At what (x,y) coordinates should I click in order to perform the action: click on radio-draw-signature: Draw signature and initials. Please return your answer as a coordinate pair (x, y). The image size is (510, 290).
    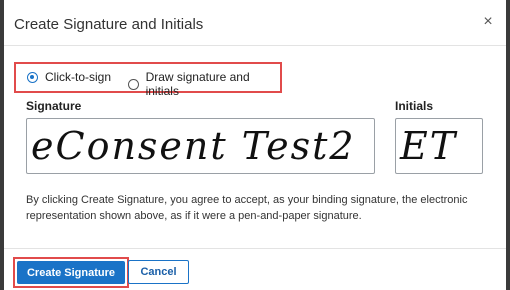
    Looking at the image, I should click on (204, 84).